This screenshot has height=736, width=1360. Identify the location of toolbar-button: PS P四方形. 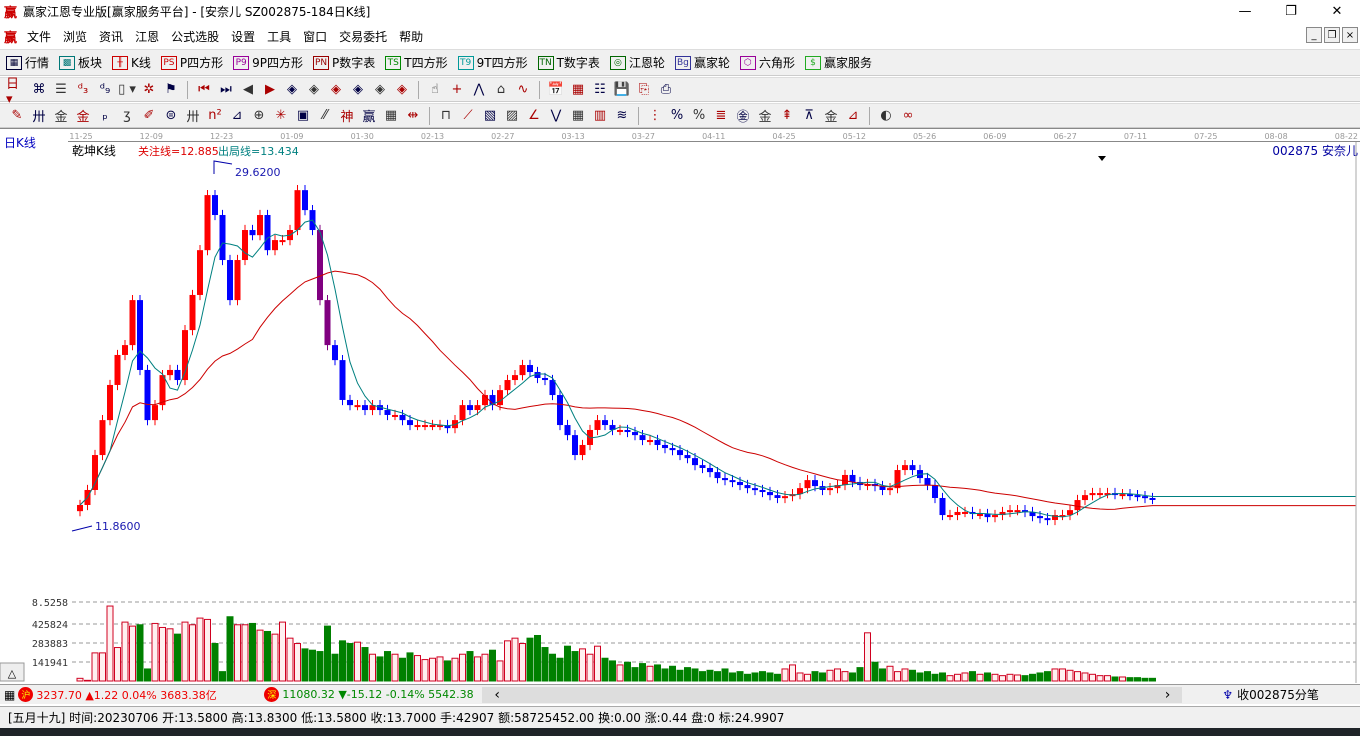
(191, 62).